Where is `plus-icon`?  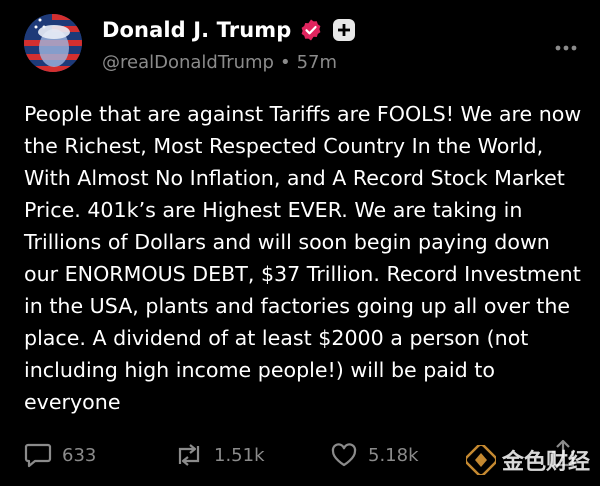 plus-icon is located at coordinates (344, 30).